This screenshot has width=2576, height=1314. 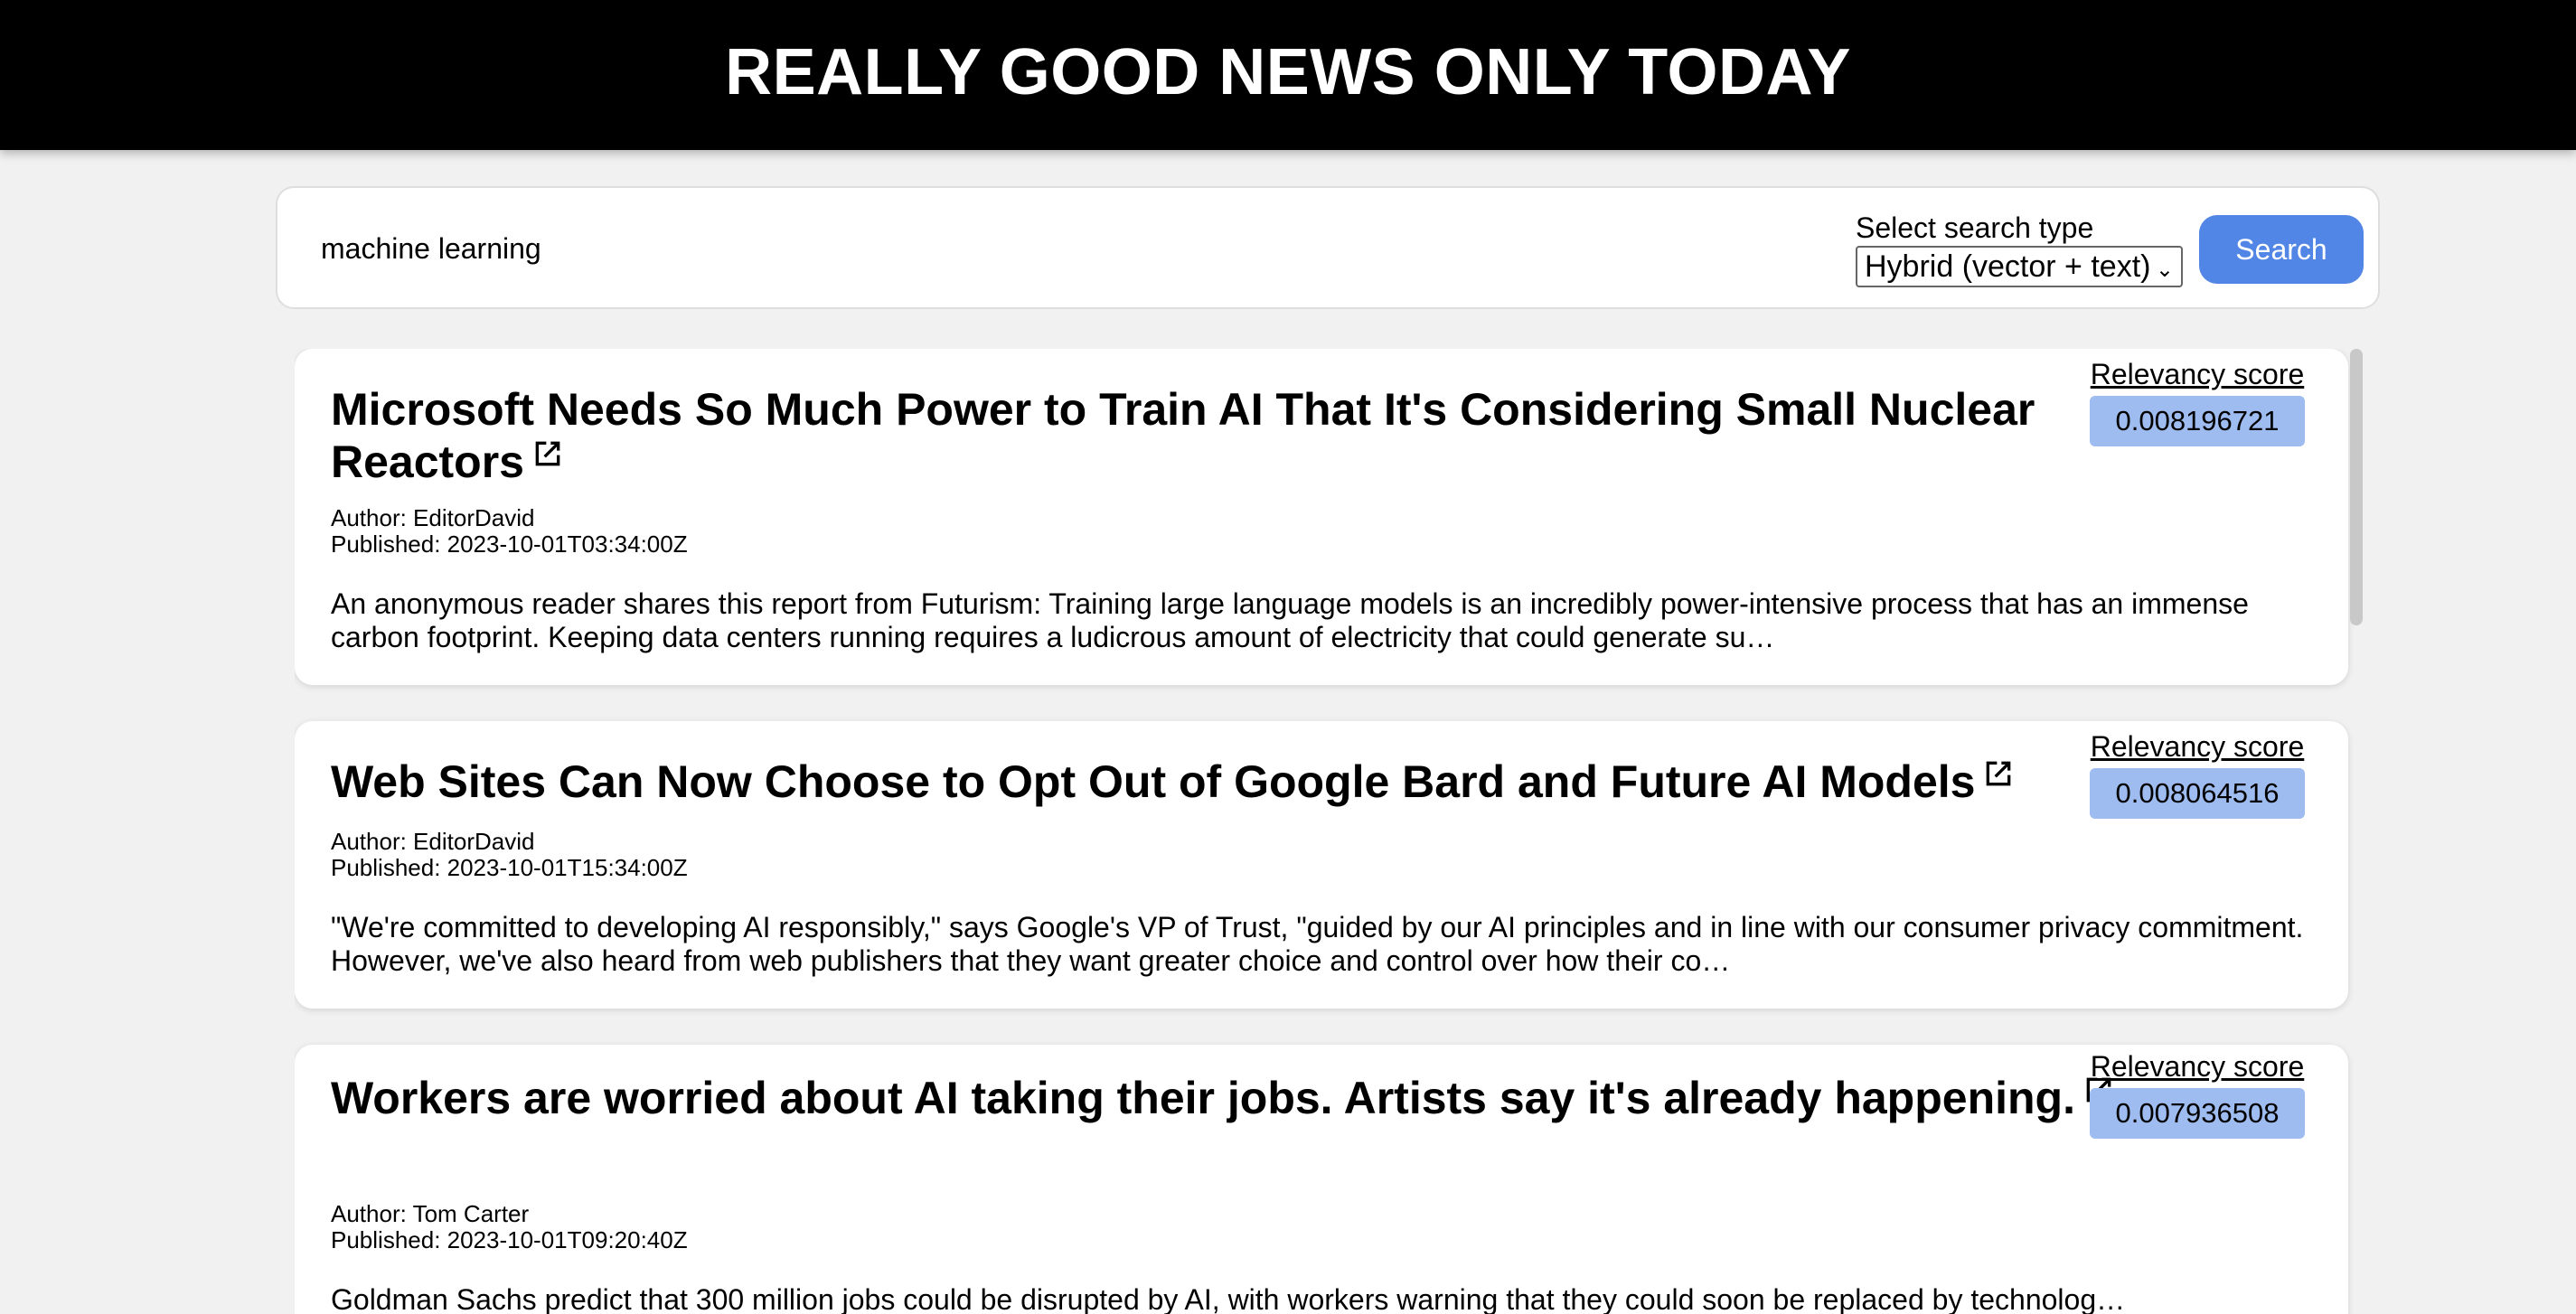 I want to click on search-type-selected: Hybrid (vector + text), so click(x=2008, y=266).